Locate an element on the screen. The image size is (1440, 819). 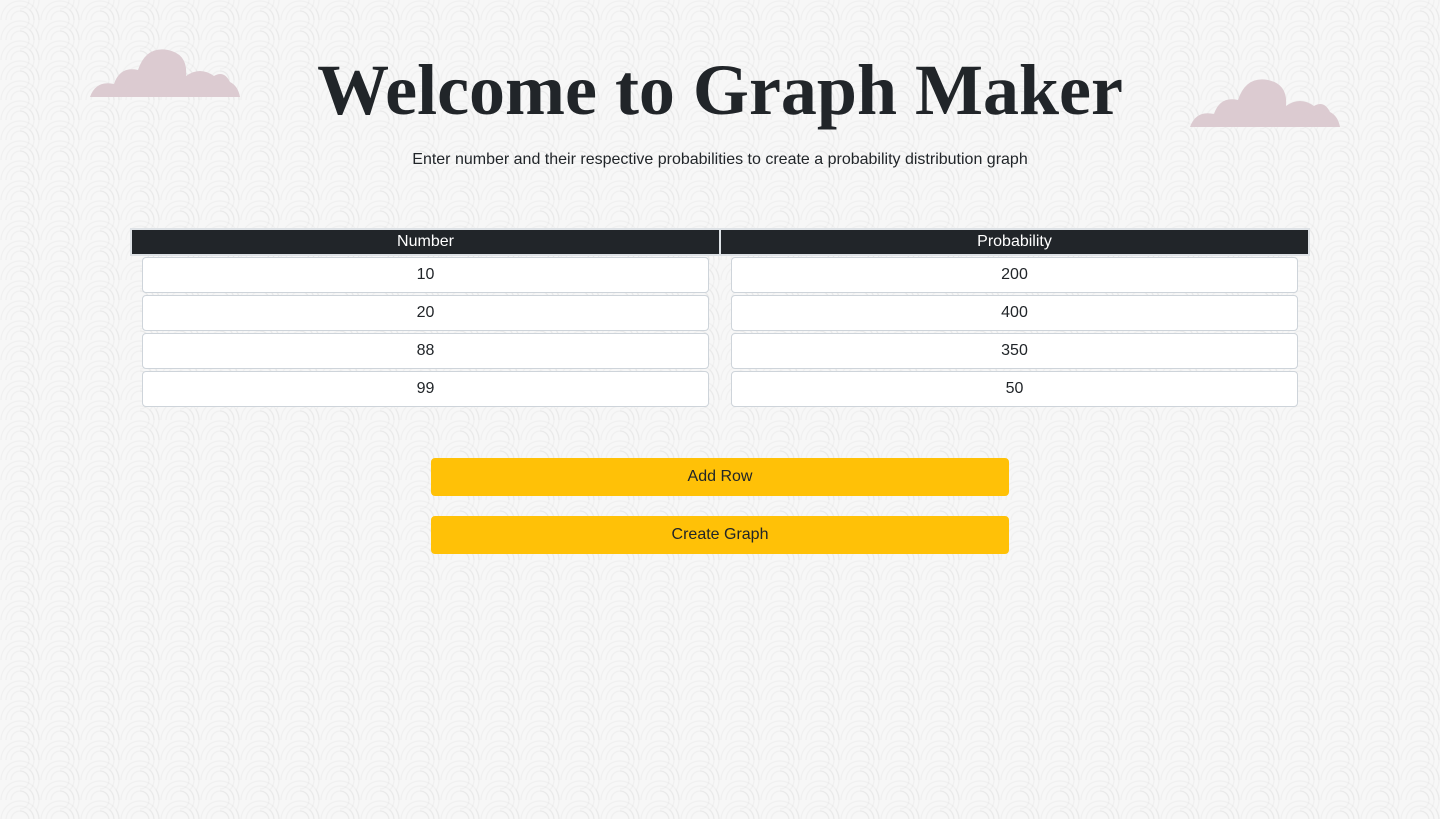
add-row-button: Add Row is located at coordinates (720, 477).